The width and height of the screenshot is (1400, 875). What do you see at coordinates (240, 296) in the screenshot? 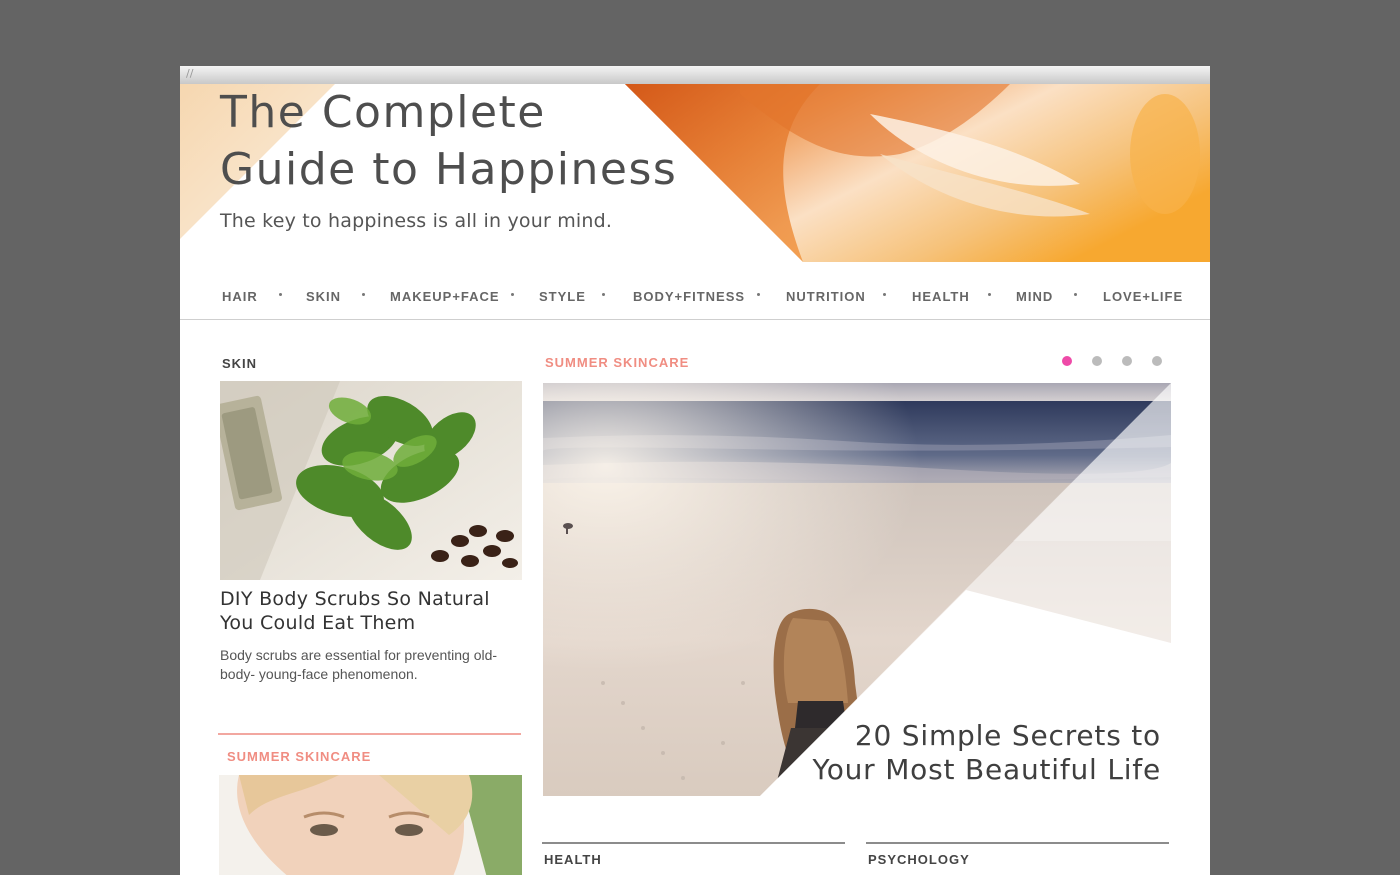
I see `nav-item-hair: HAIR` at bounding box center [240, 296].